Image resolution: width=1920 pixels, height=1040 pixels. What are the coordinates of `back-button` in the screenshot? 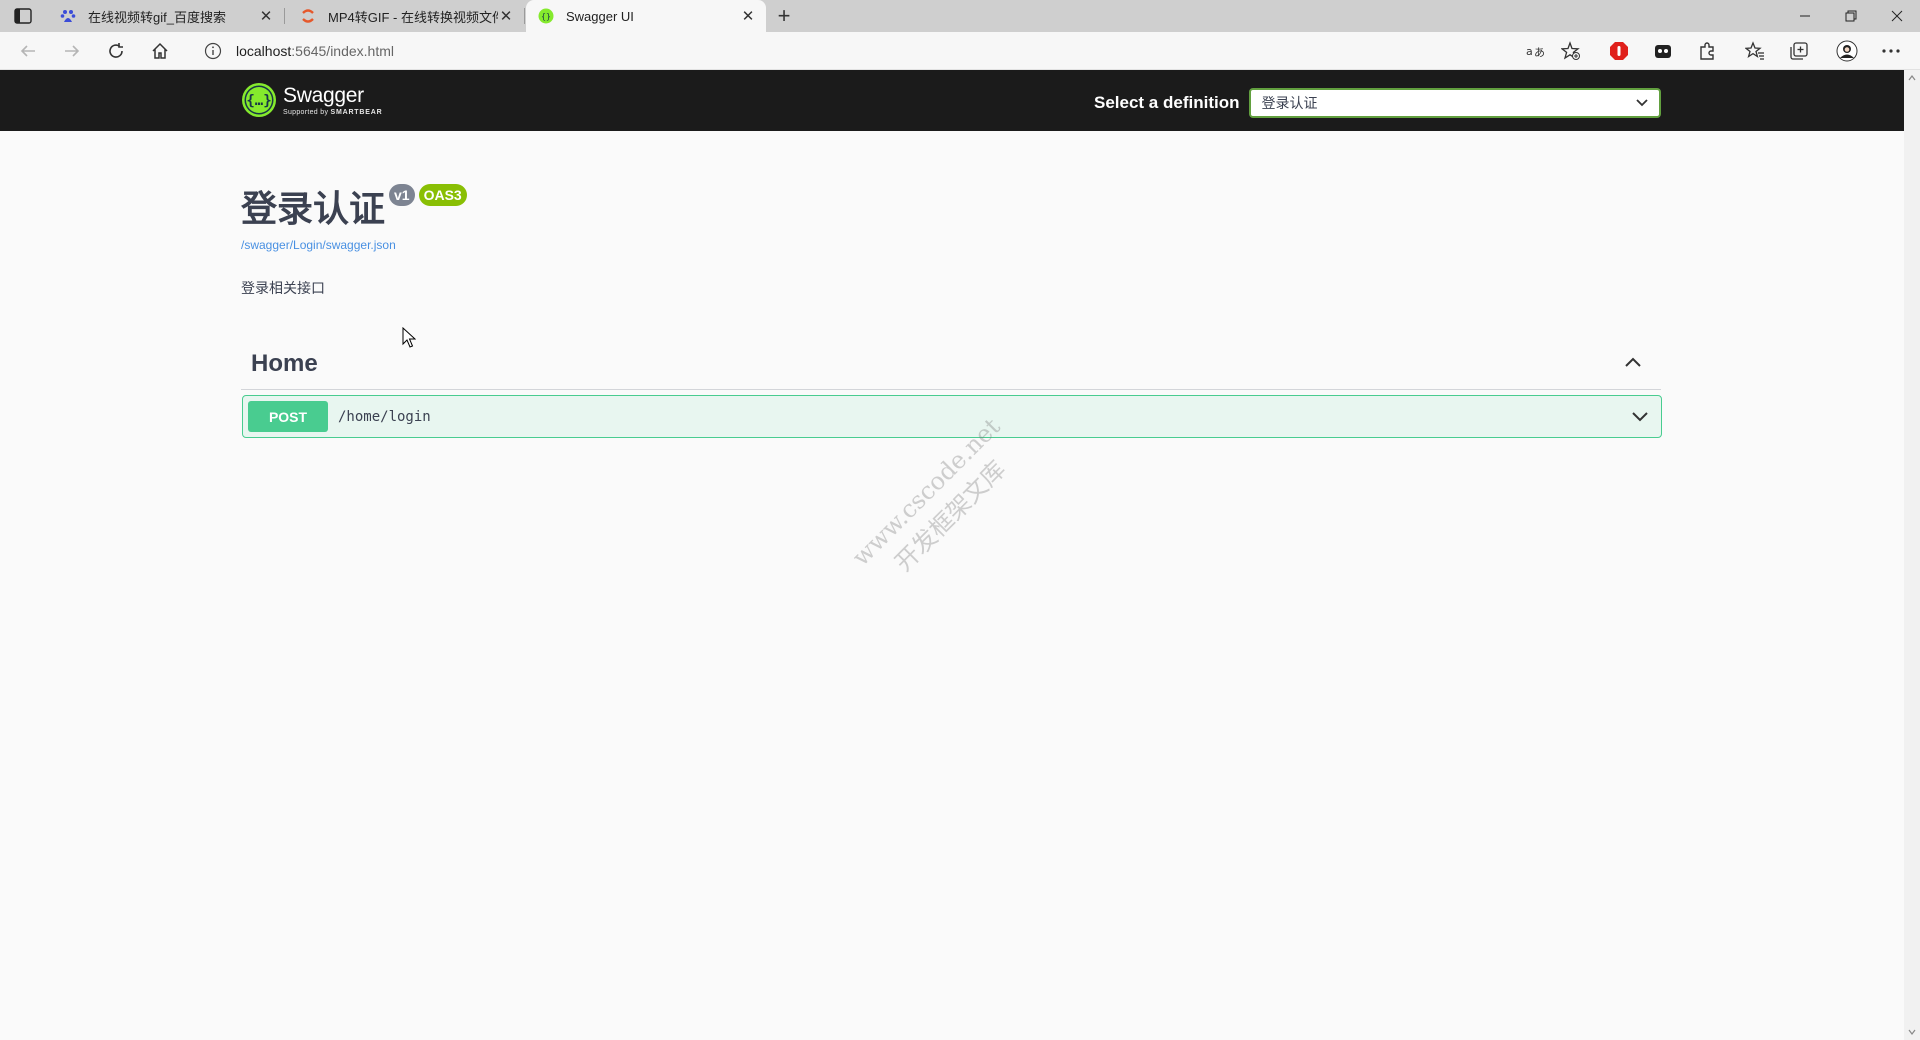 It's located at (28, 51).